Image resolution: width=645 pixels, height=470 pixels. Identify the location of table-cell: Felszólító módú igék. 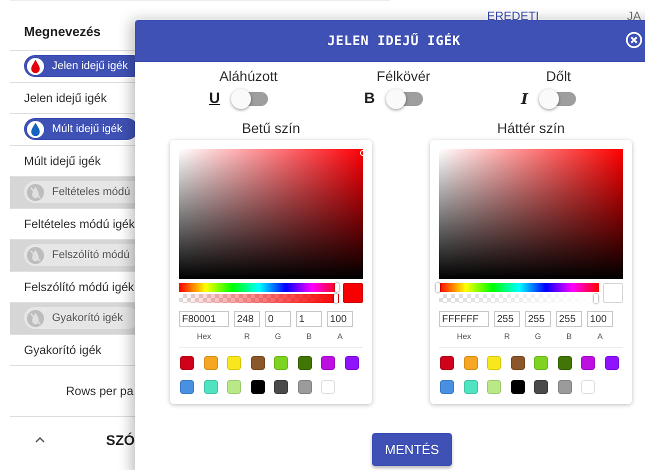
(79, 287).